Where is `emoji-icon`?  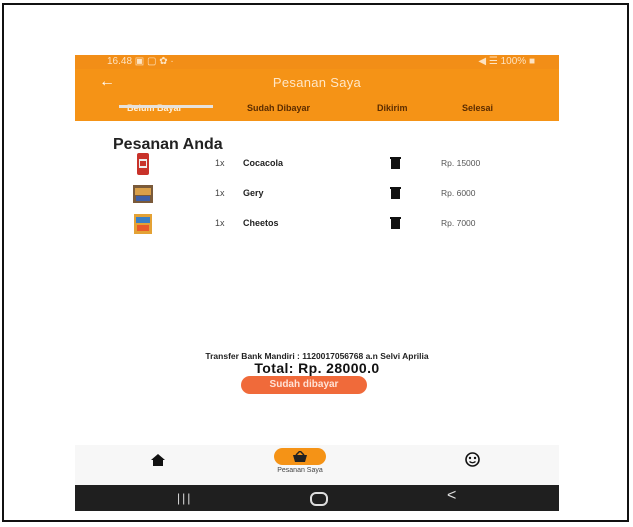 emoji-icon is located at coordinates (472, 459).